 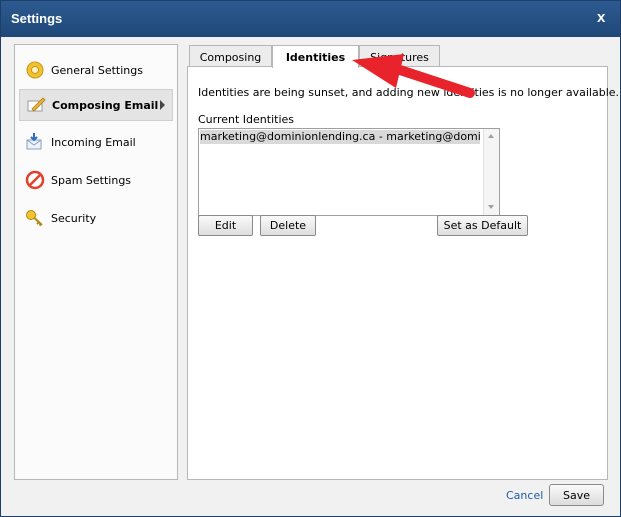 I want to click on tab-identities: Identities, so click(x=315, y=56).